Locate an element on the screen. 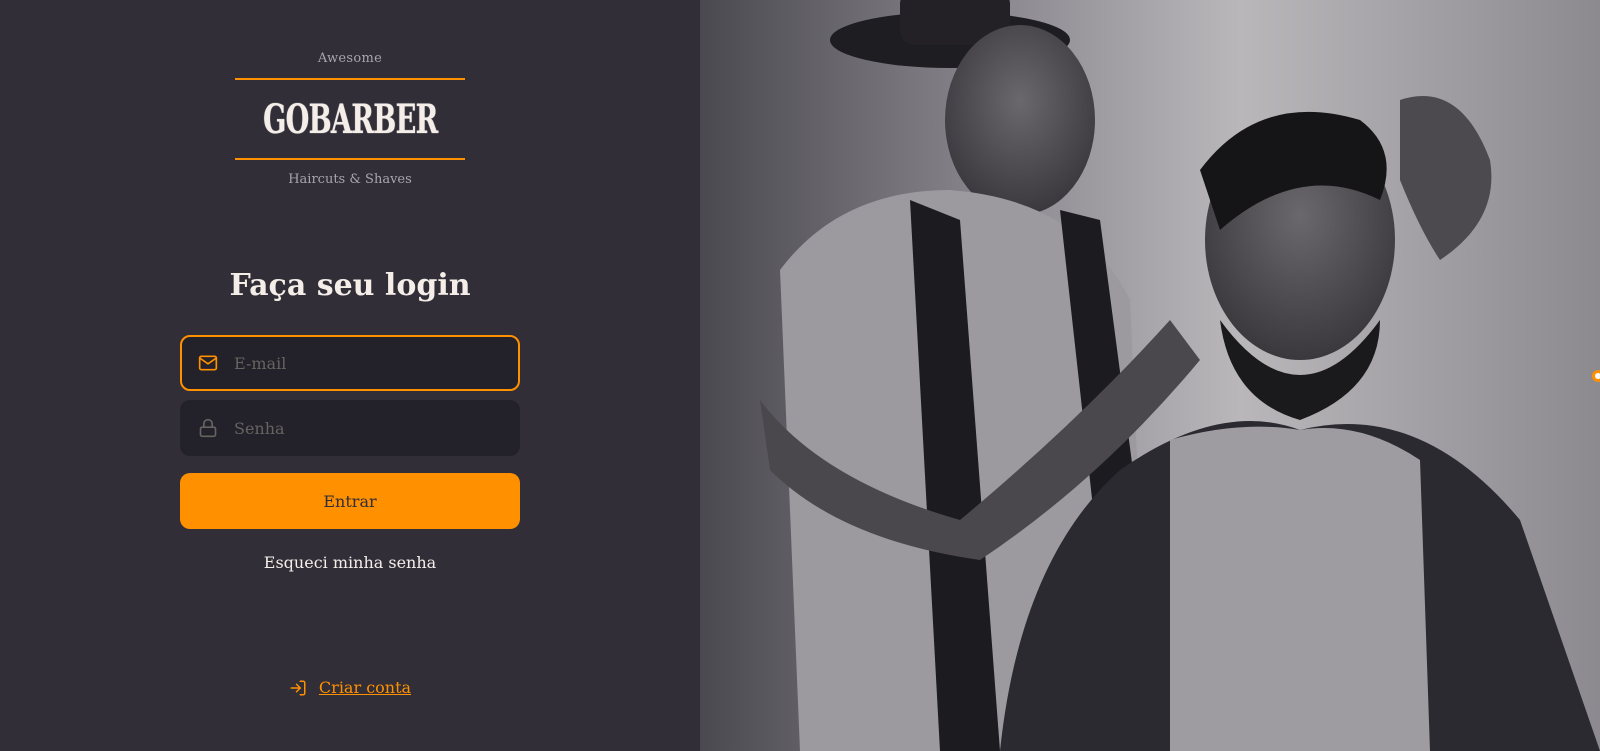 Image resolution: width=1600 pixels, height=751 pixels. logo-bottom-text: Haircuts & Shaves is located at coordinates (350, 179).